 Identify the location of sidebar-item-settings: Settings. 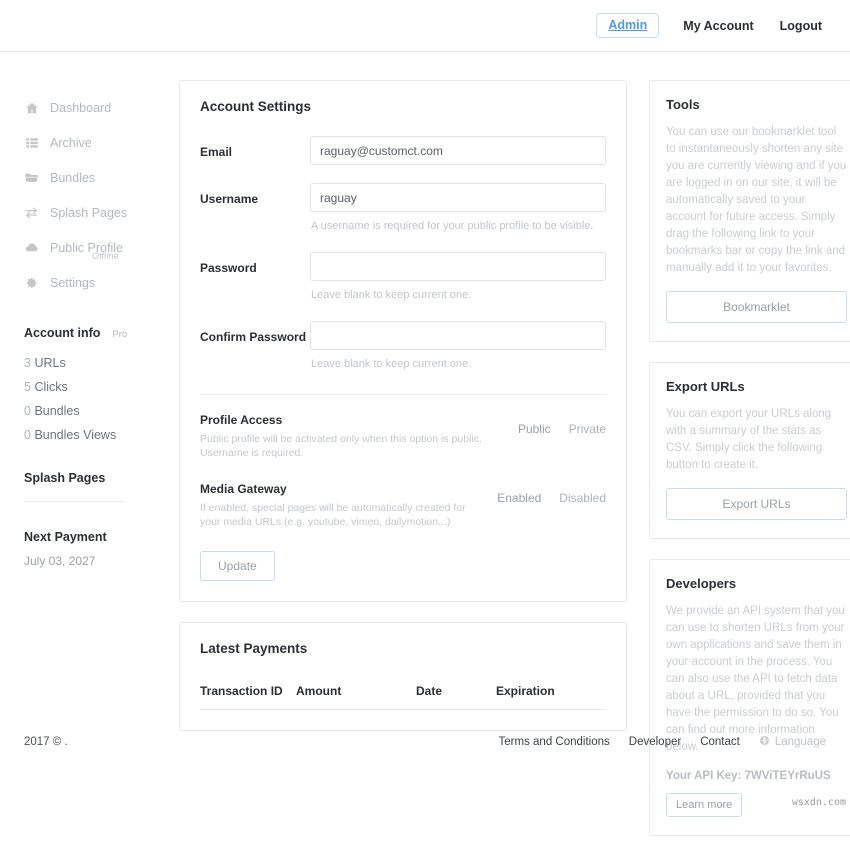
(89, 282).